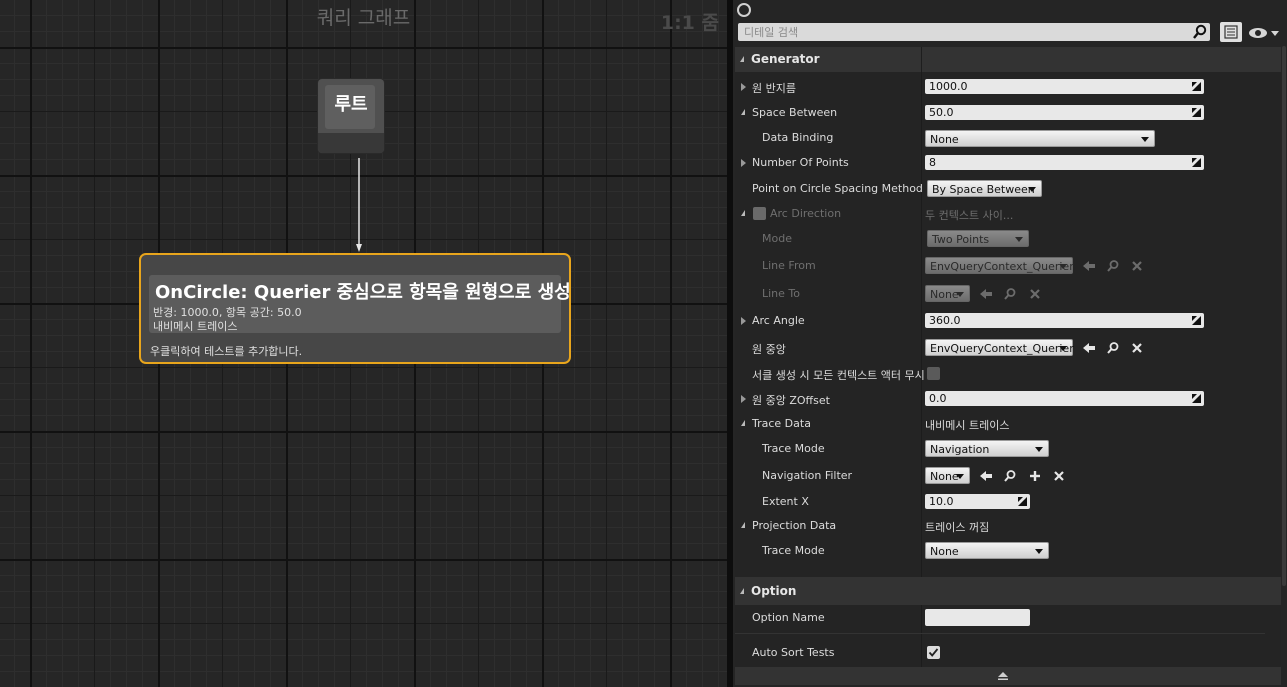 The width and height of the screenshot is (1287, 687). I want to click on prop-label-number-of-points: Number Of Points, so click(800, 162).